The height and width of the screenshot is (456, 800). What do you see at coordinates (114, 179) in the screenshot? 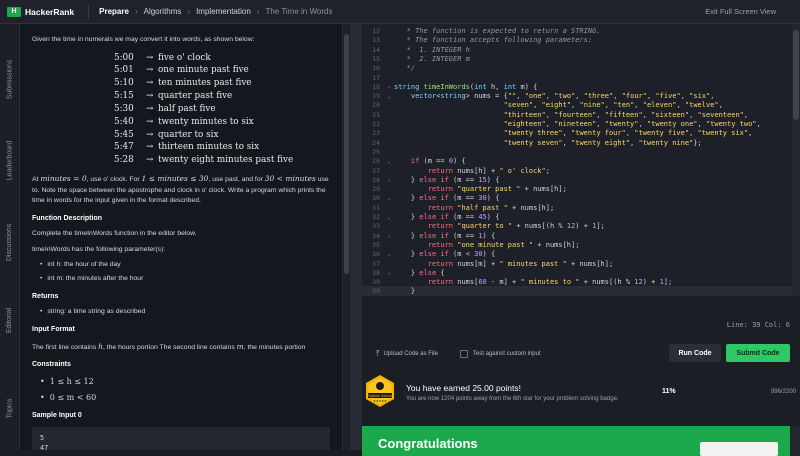
I see `rule-text: , use o' clock. For` at bounding box center [114, 179].